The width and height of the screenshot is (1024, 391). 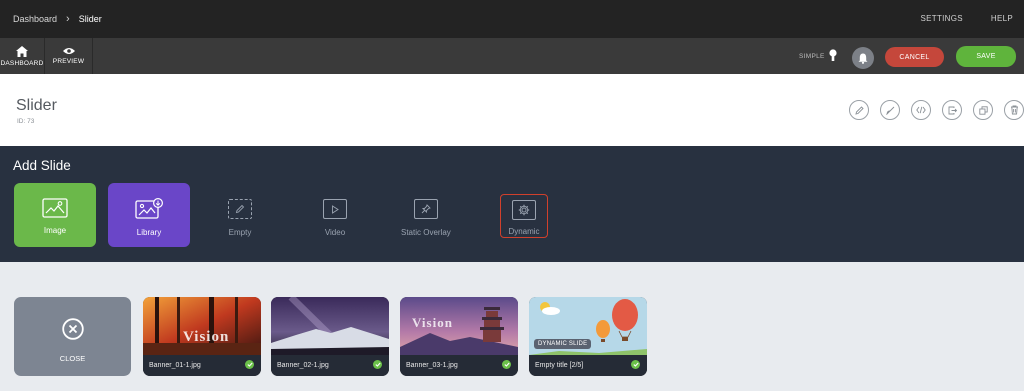 I want to click on pencil-icon, so click(x=240, y=209).